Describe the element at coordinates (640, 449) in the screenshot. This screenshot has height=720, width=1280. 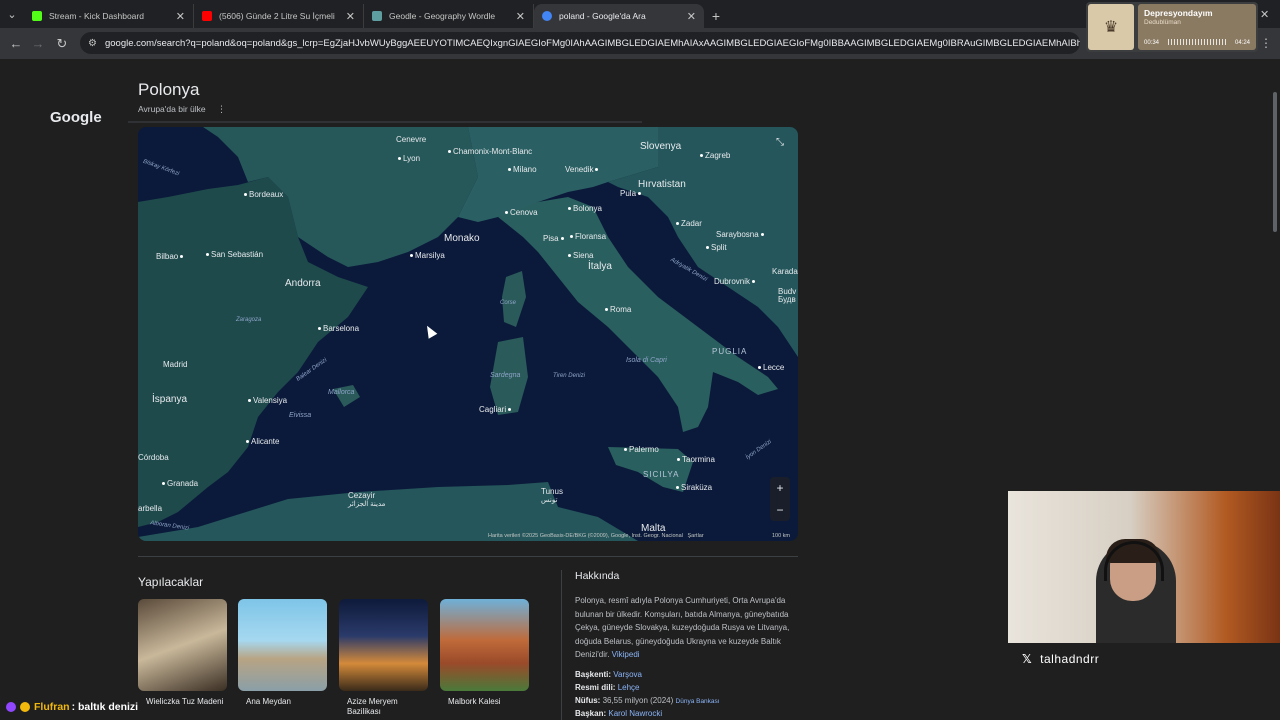
I see `map-label-palermo: Palermo` at that location.